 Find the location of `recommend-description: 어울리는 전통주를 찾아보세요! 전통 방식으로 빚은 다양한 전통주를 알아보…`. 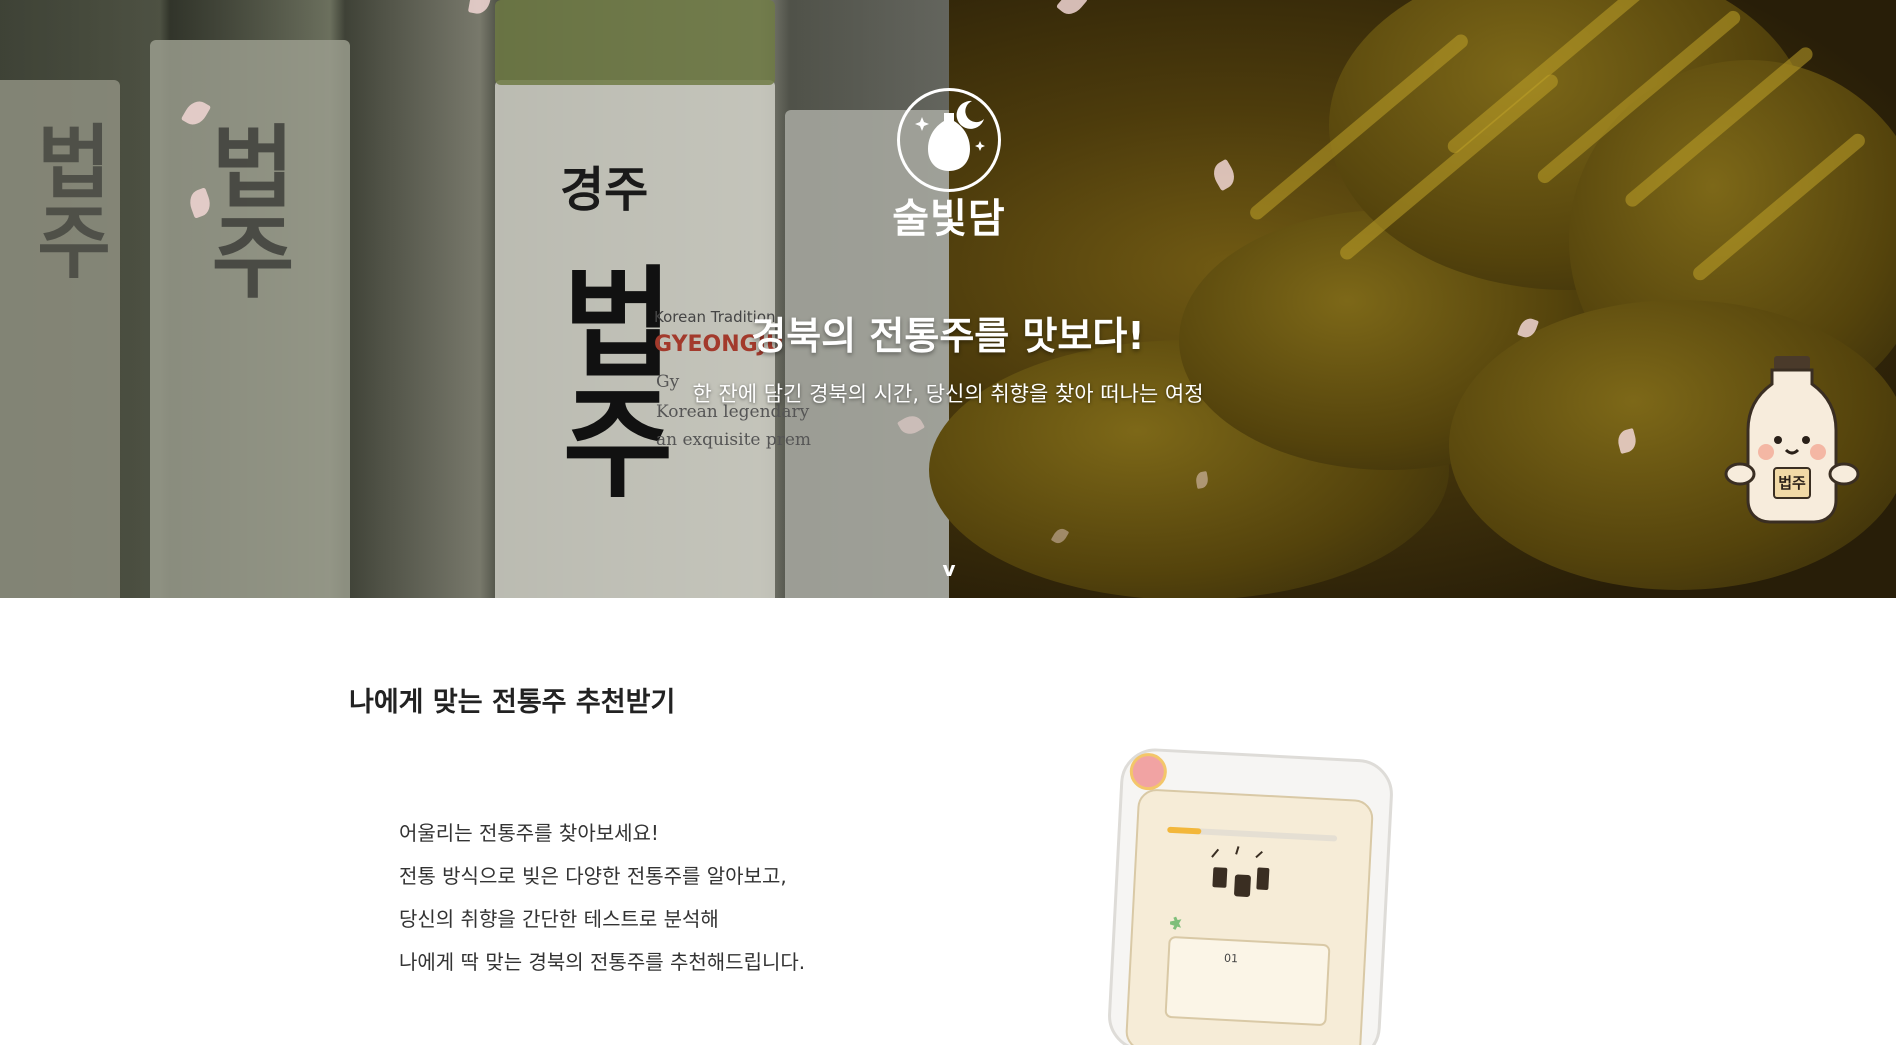

recommend-description: 어울리는 전통주를 찾아보세요! 전통 방식으로 빚은 다양한 전통주를 알아보… is located at coordinates (602, 898).